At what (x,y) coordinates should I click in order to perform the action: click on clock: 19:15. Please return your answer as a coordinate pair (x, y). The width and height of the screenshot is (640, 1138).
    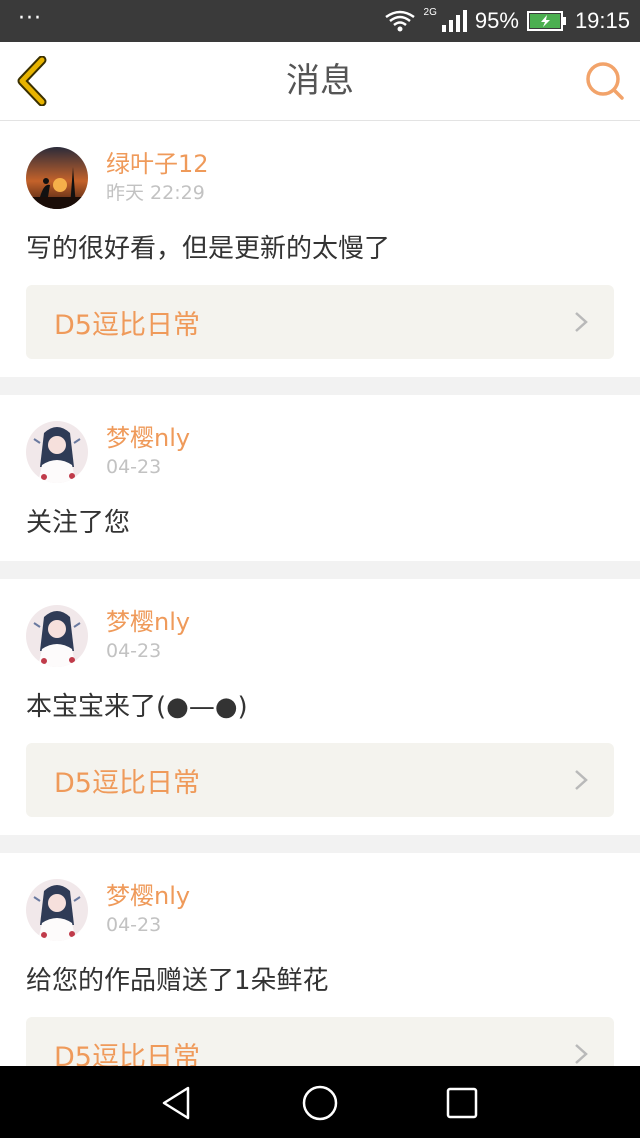
    Looking at the image, I should click on (602, 20).